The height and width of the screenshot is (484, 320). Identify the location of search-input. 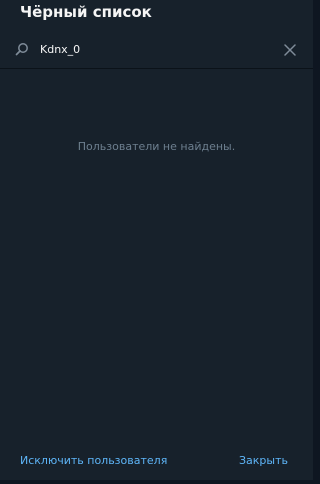
(155, 50).